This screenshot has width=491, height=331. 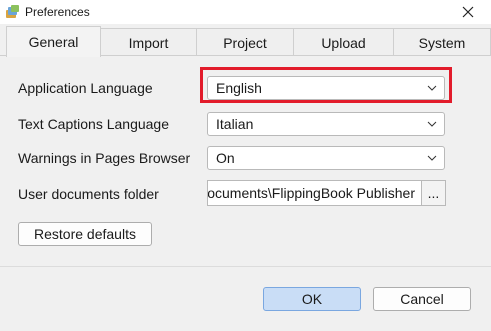 What do you see at coordinates (326, 158) in the screenshot?
I see `warnings-select: On` at bounding box center [326, 158].